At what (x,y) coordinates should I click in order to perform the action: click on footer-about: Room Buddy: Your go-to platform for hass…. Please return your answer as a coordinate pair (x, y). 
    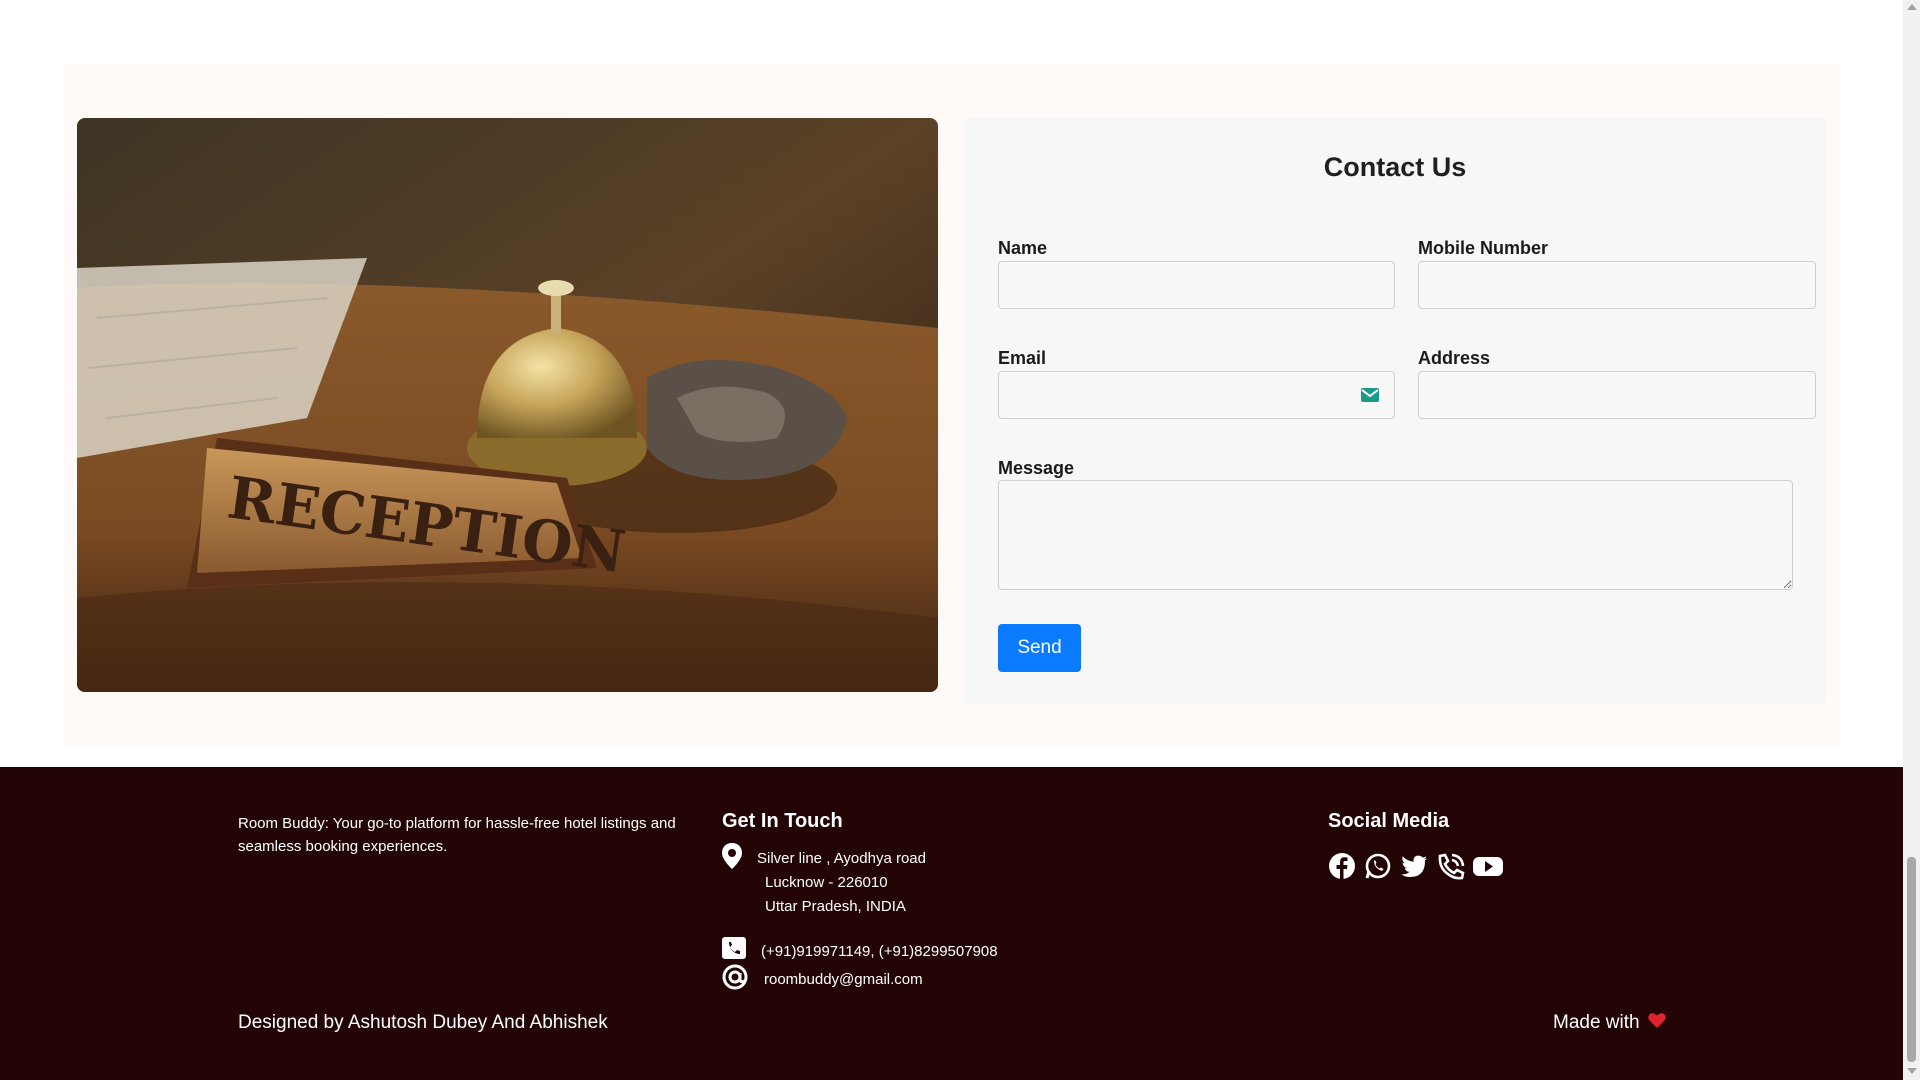
    Looking at the image, I should click on (457, 835).